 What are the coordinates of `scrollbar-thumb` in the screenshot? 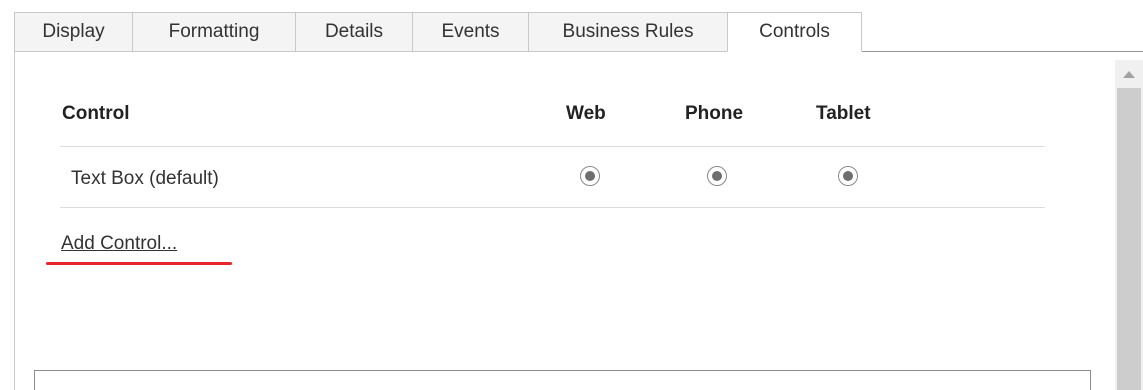 It's located at (1129, 239).